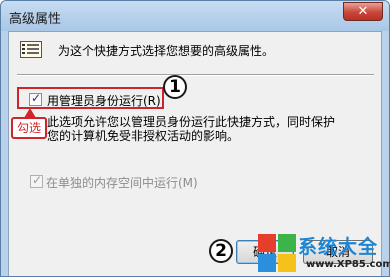  What do you see at coordinates (191, 122) in the screenshot?
I see `admin-description-line1: 此选项允许您以管理员身份运行此快捷方式，同时保护` at bounding box center [191, 122].